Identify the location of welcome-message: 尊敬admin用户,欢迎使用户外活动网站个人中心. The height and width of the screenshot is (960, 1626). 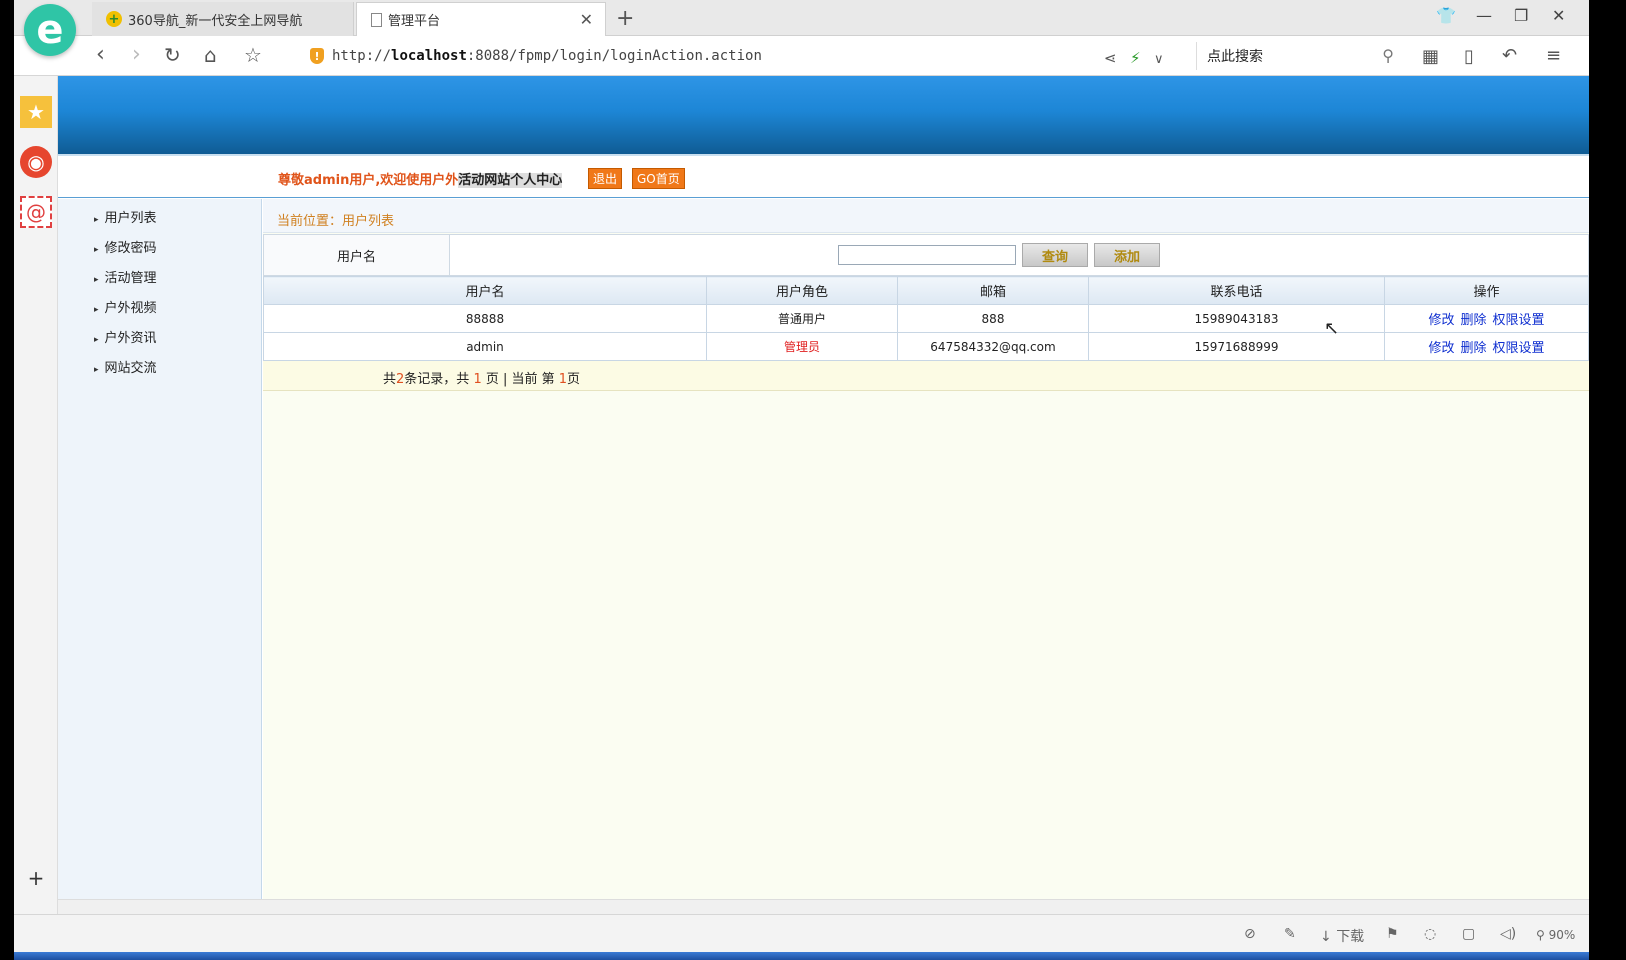
(420, 180).